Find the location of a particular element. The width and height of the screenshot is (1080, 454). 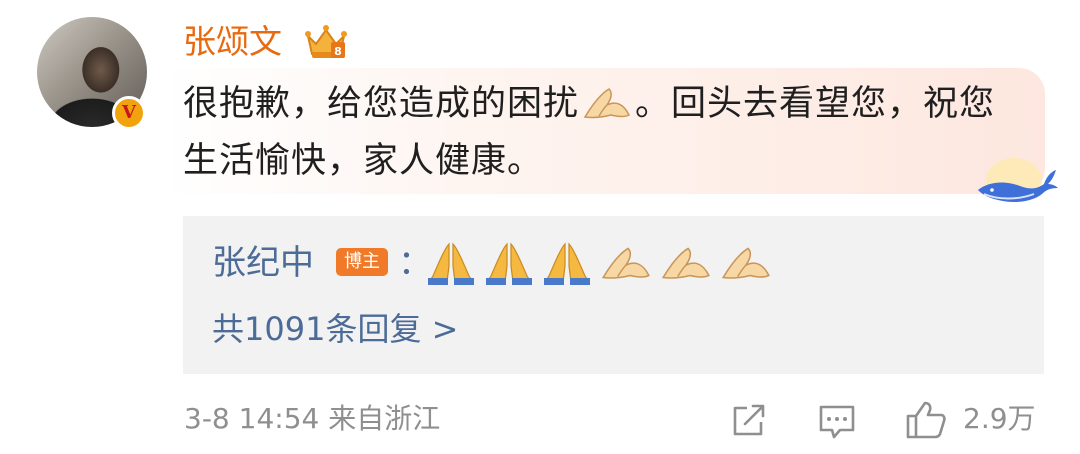

view-replies-link: 共1091条回复 > is located at coordinates (335, 329).